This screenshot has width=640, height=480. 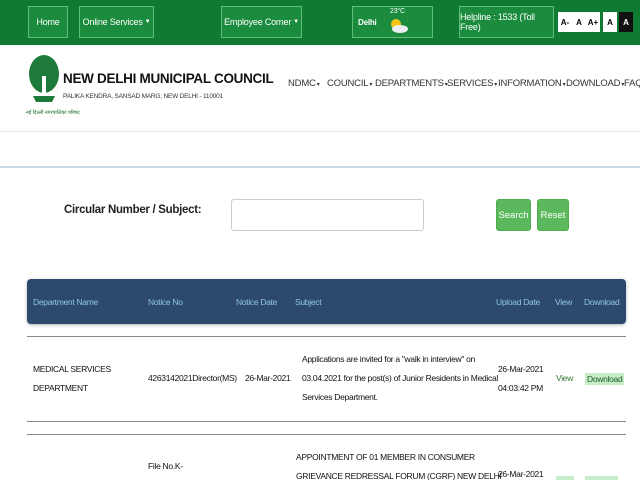 What do you see at coordinates (72, 379) in the screenshot?
I see `department-cell: MEDICAL SERVICES DEPARTMENT` at bounding box center [72, 379].